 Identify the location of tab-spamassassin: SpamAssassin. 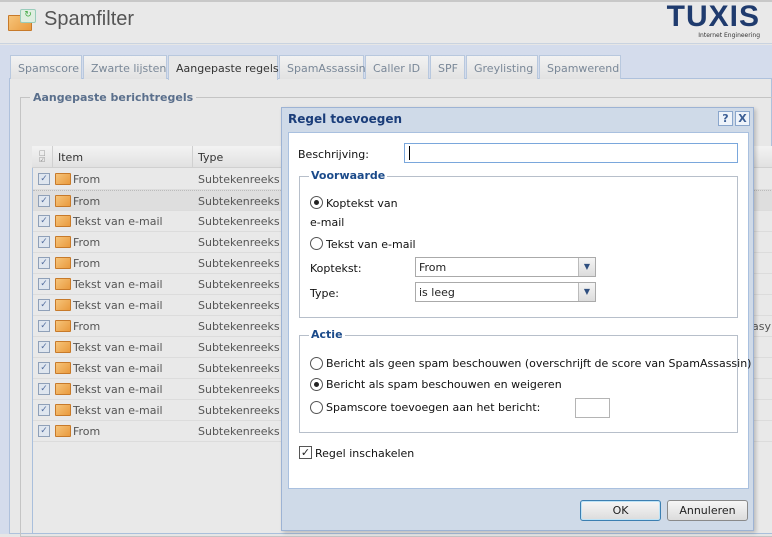
(322, 67).